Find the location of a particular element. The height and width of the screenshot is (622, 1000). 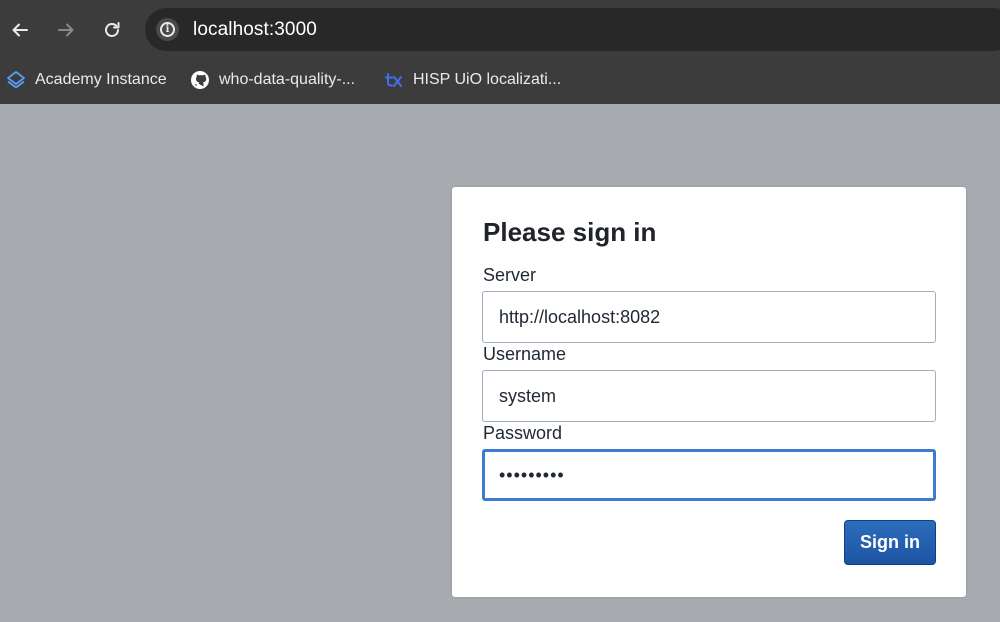

url-text: localhost:3000 is located at coordinates (255, 30).